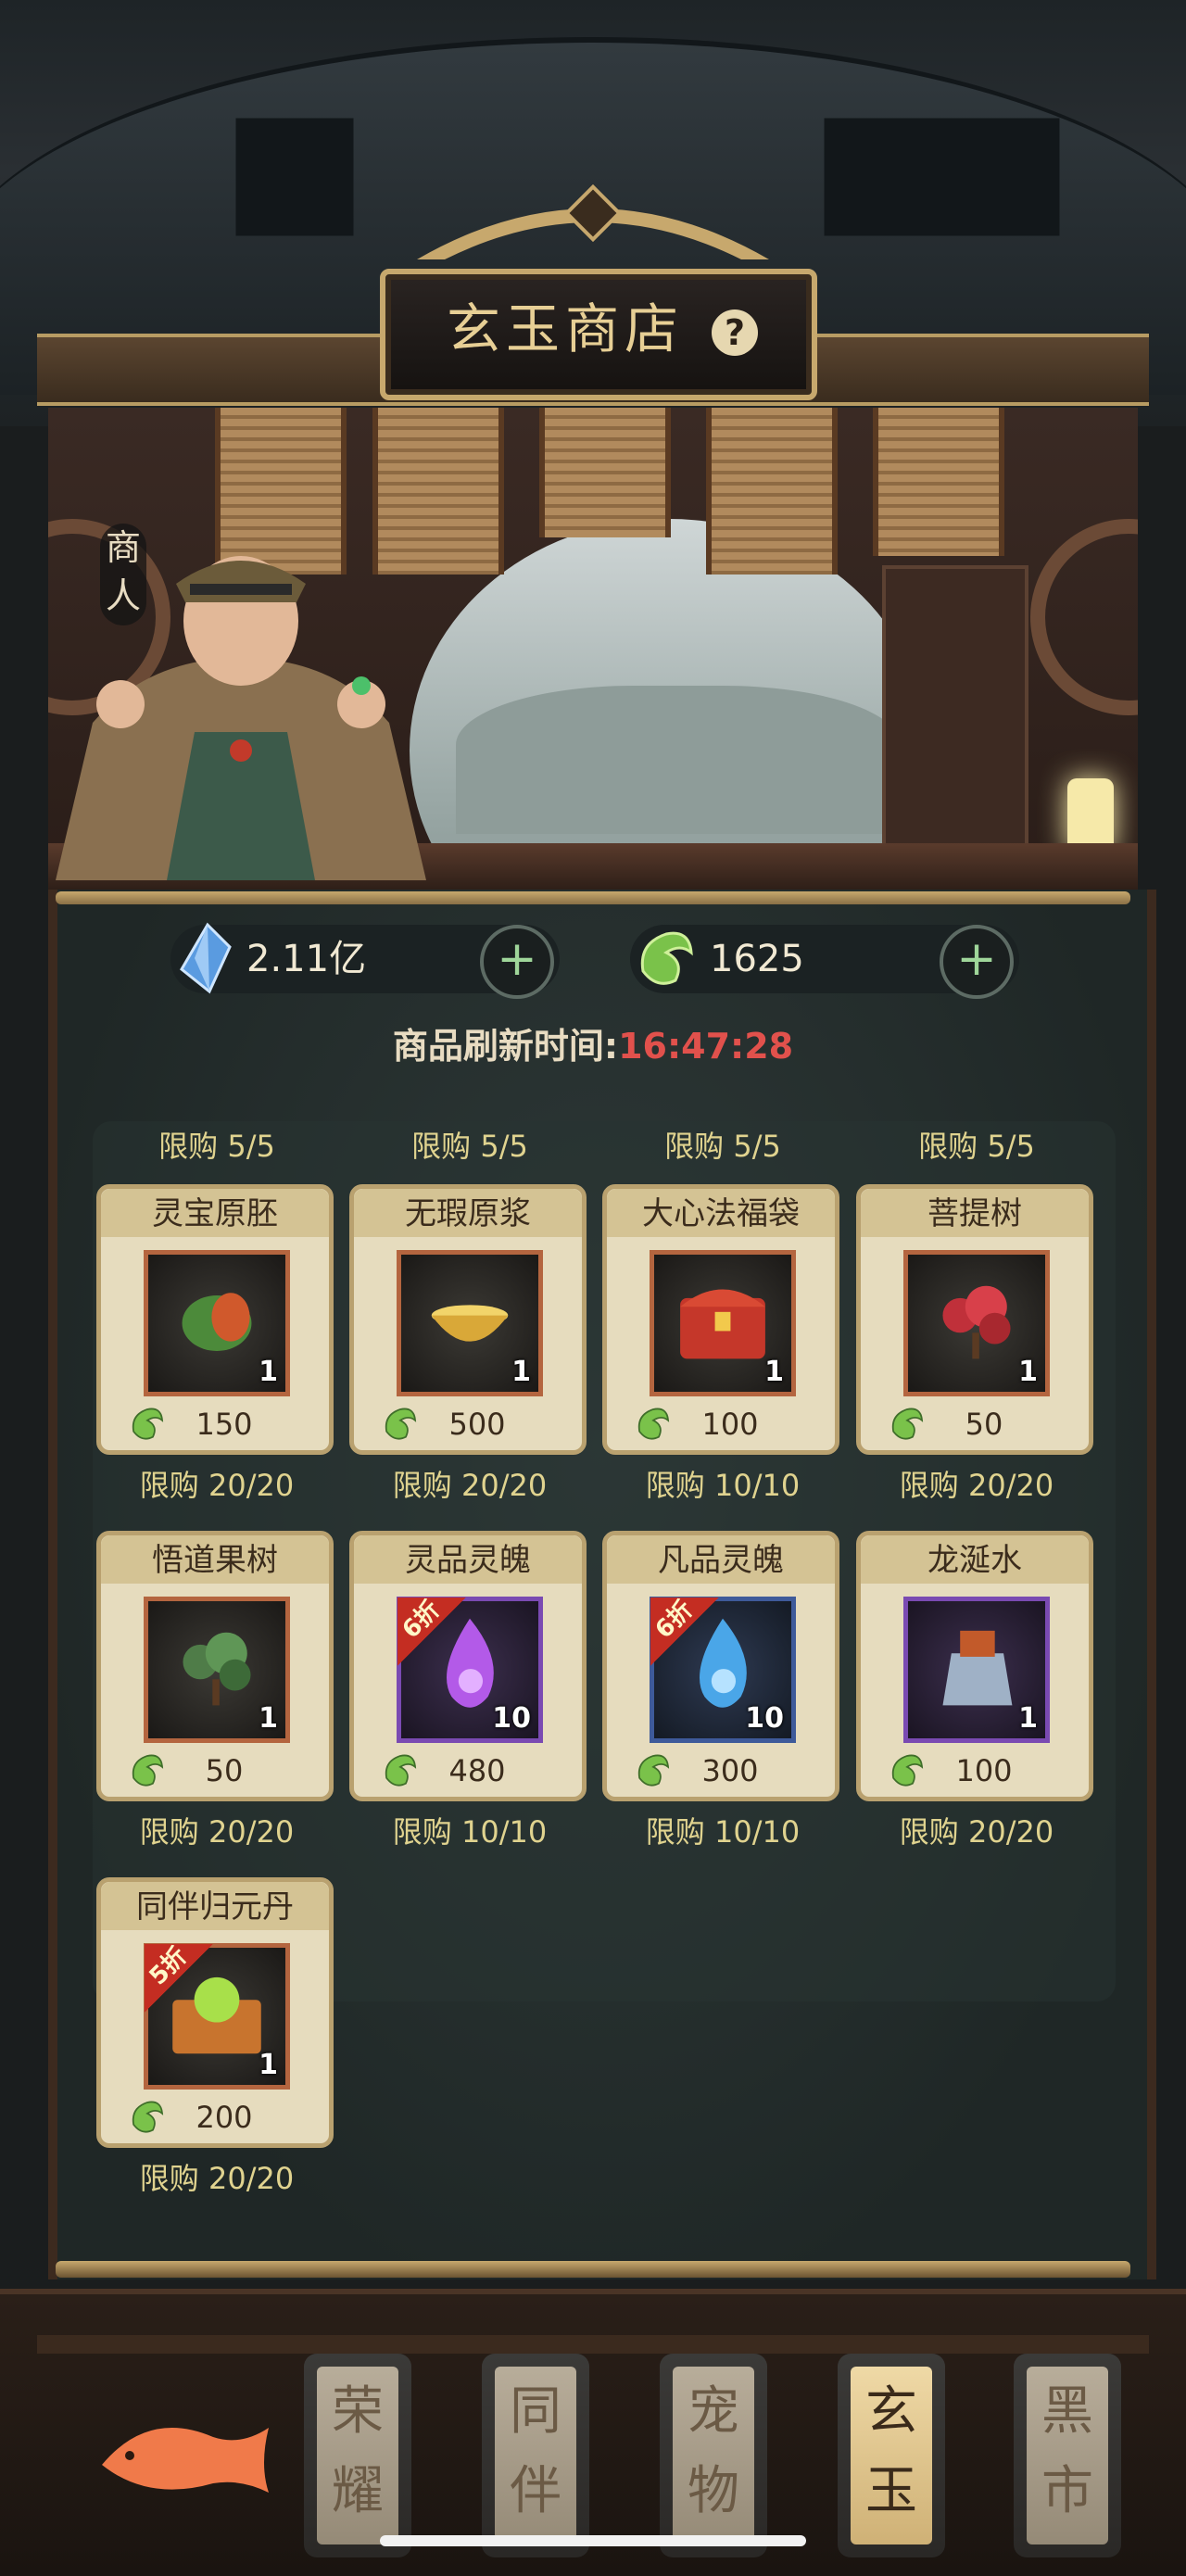 The image size is (1186, 2576). I want to click on item-card: 灵宝原胚 1 150, so click(215, 1320).